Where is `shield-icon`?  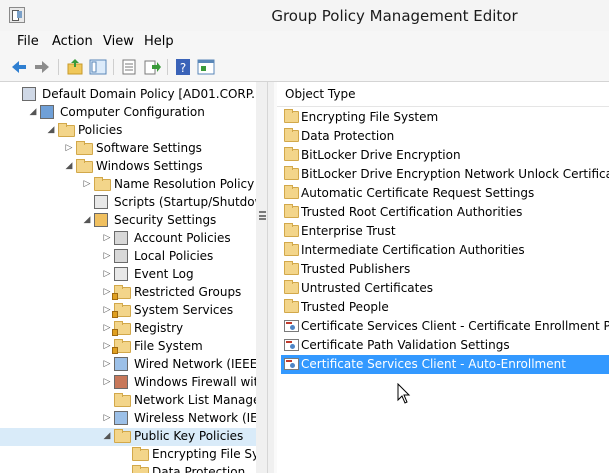
shield-icon is located at coordinates (101, 220).